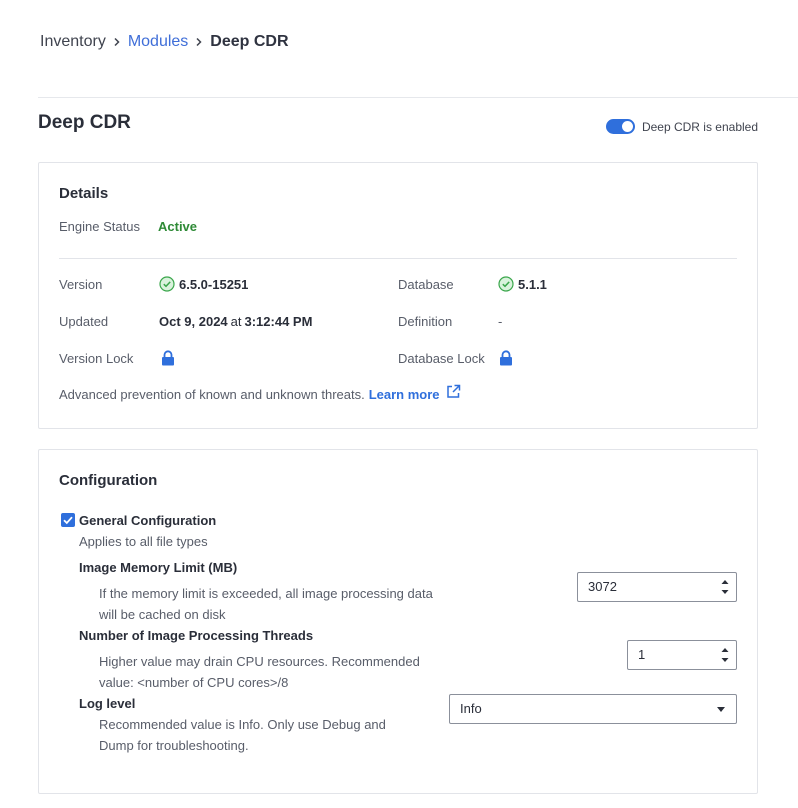  I want to click on configuration-title: Configuration, so click(108, 480).